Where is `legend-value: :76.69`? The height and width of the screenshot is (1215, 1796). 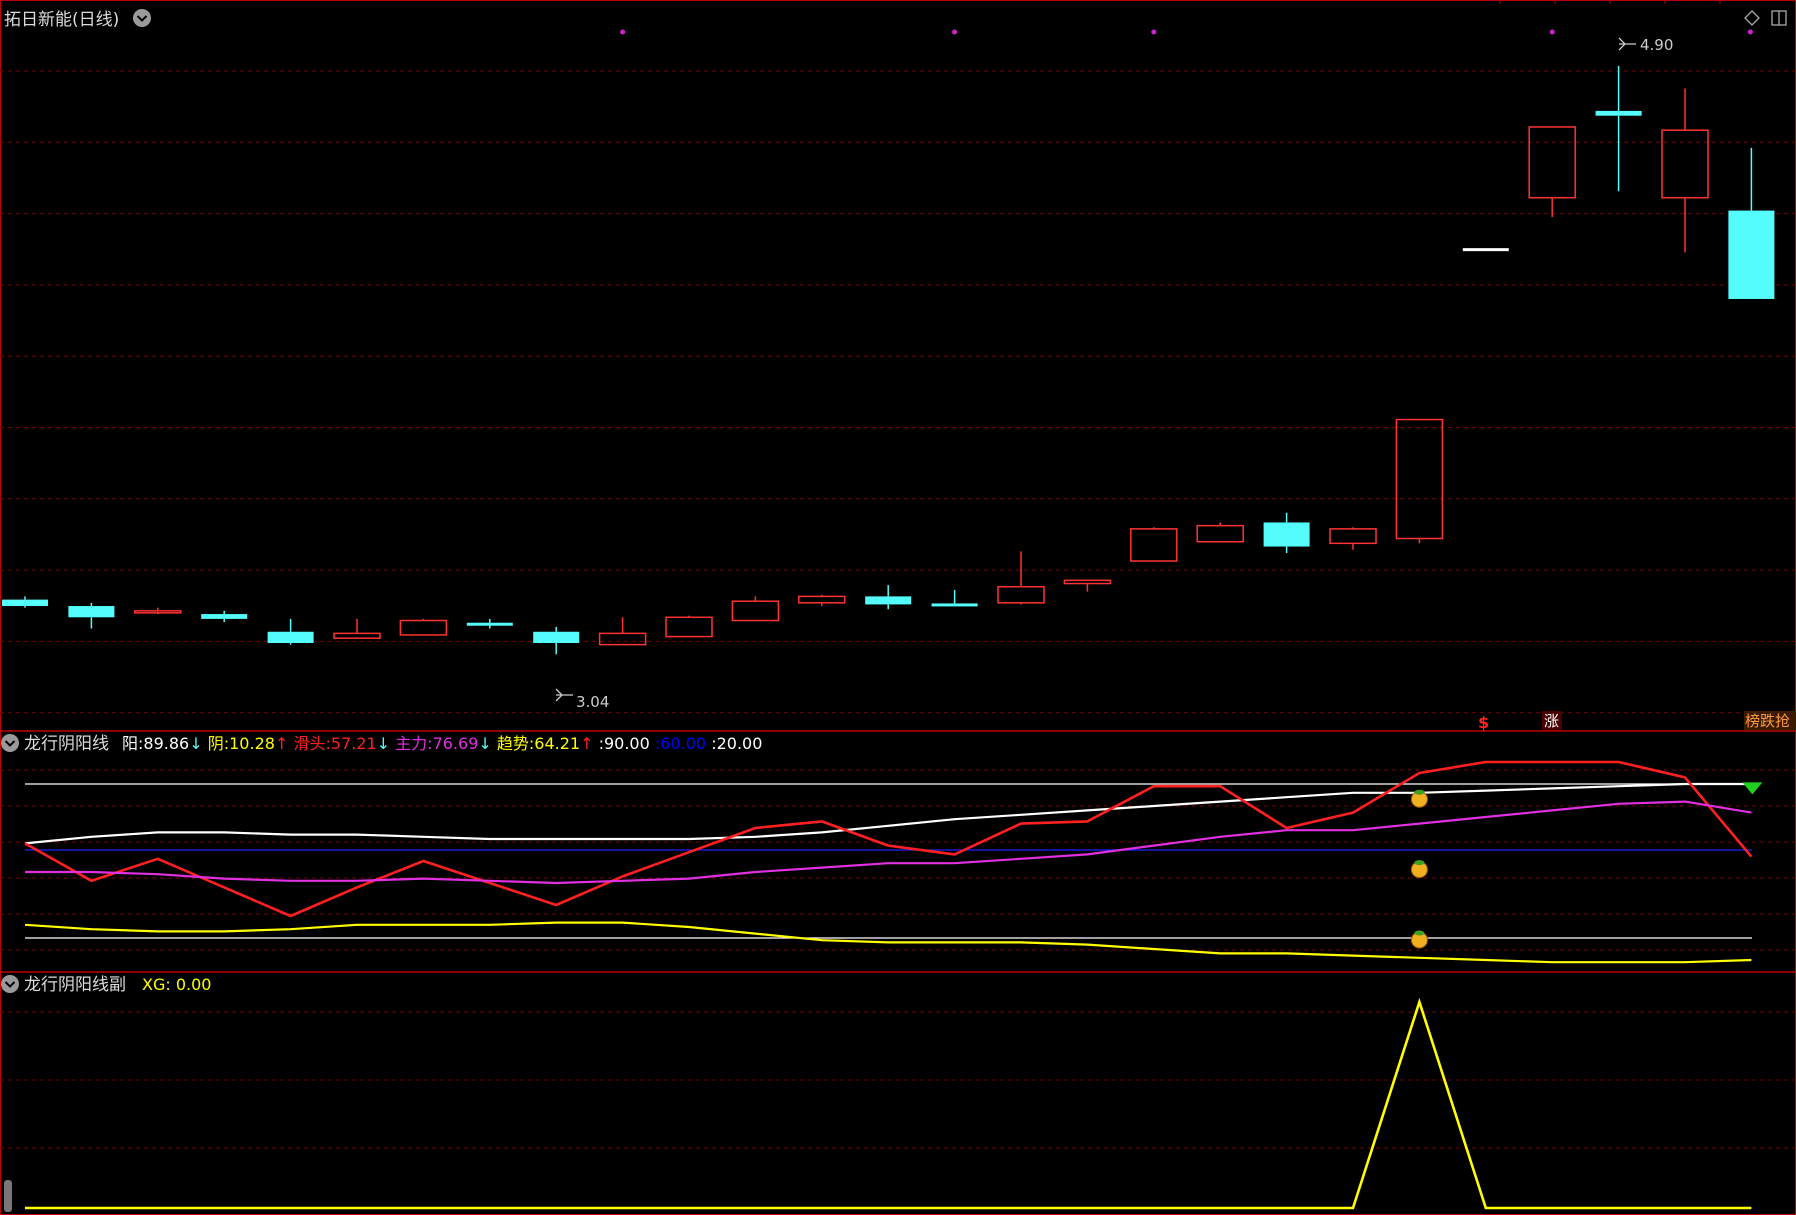 legend-value: :76.69 is located at coordinates (452, 743).